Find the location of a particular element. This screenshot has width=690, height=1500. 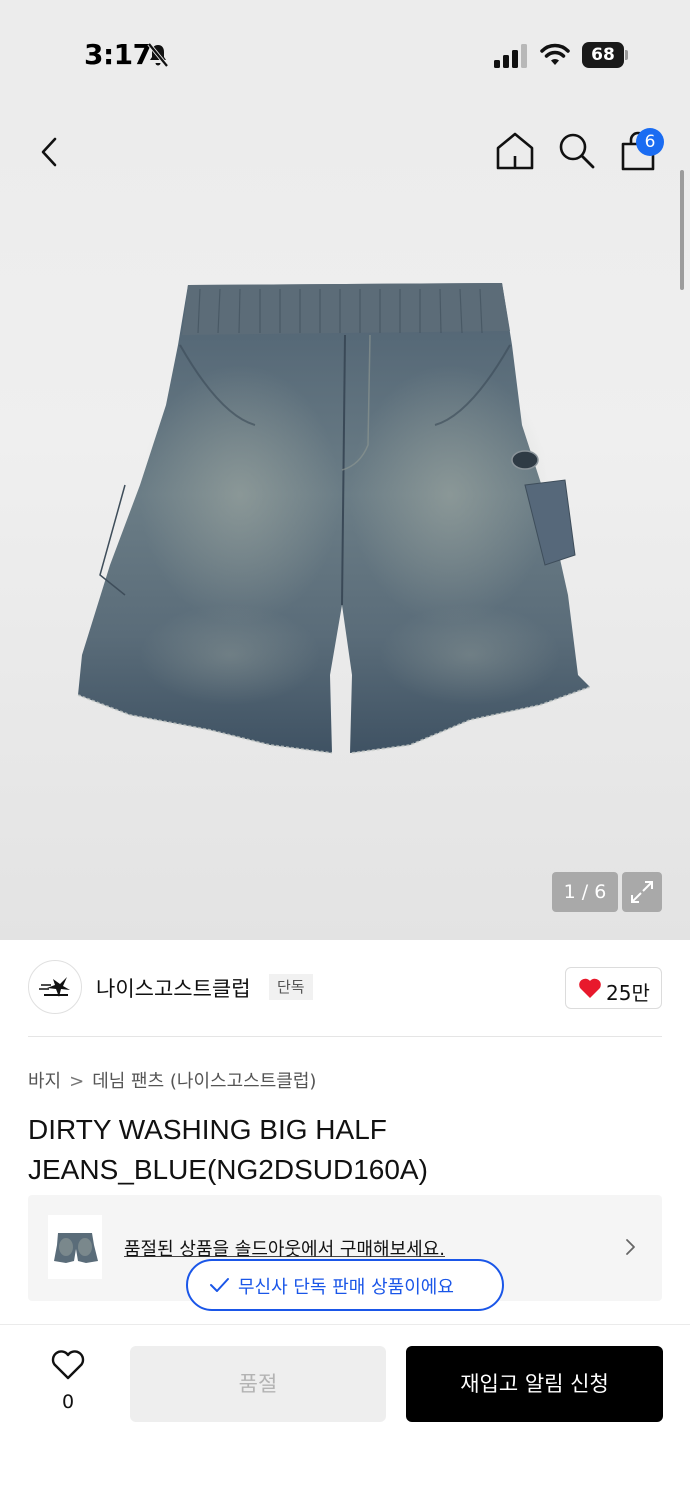

brand-name: 나이스고스트클럽 is located at coordinates (173, 988).